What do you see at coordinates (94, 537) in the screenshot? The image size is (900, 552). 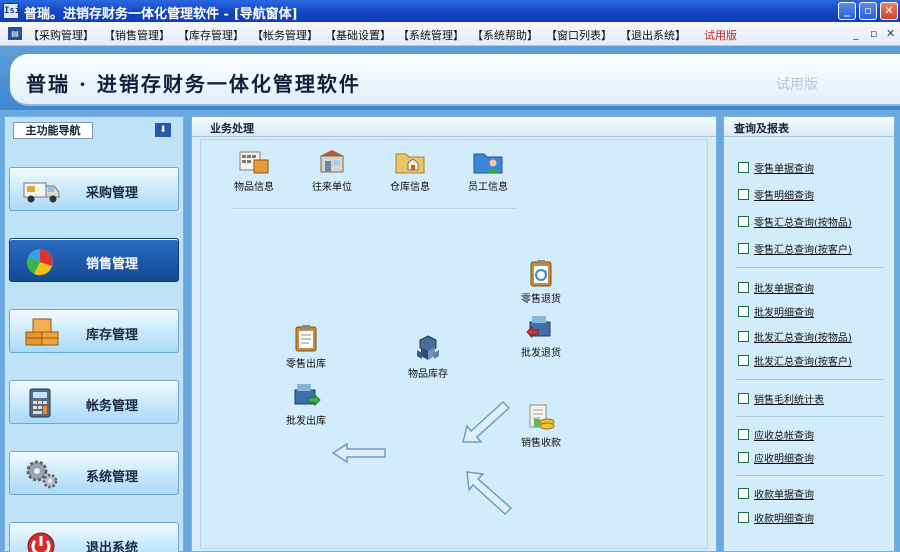 I see `nav-exit: 退出系统` at bounding box center [94, 537].